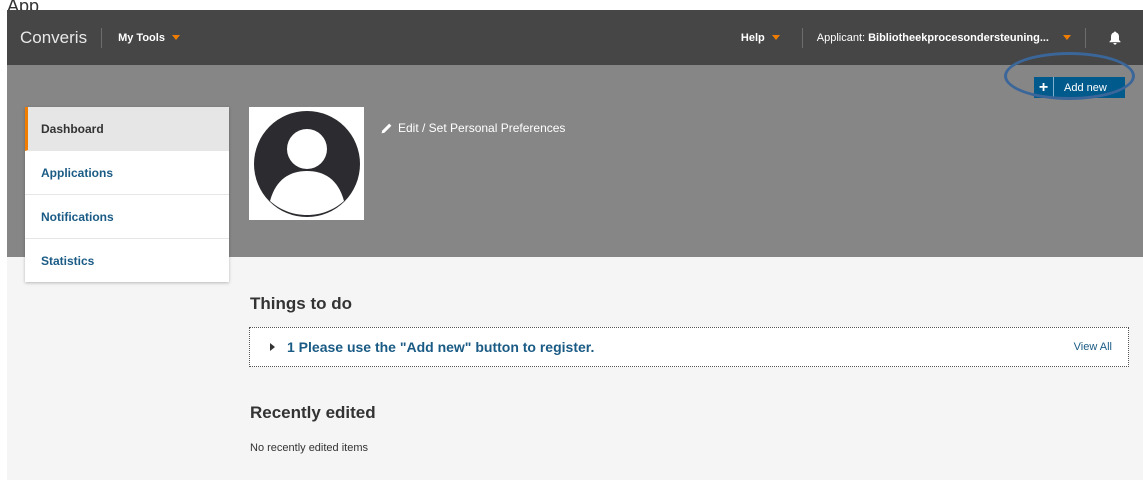  I want to click on help-menu: Help, so click(760, 38).